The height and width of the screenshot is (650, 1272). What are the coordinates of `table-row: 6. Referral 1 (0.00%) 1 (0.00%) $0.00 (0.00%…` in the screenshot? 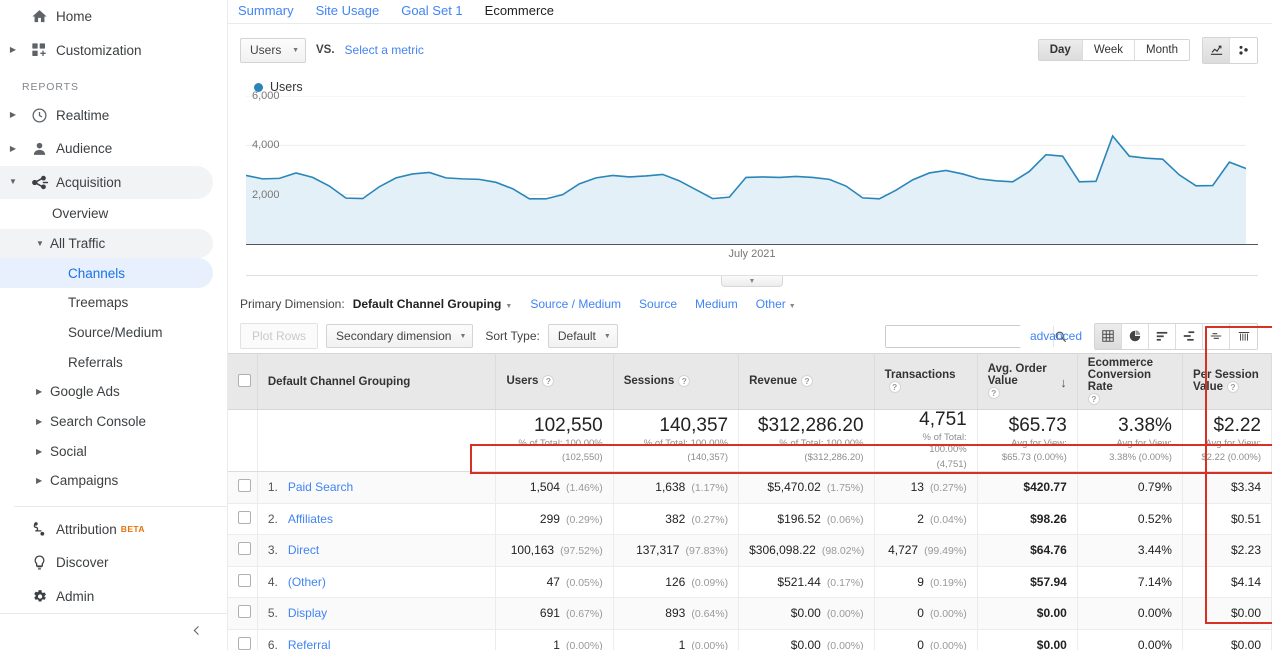 It's located at (750, 639).